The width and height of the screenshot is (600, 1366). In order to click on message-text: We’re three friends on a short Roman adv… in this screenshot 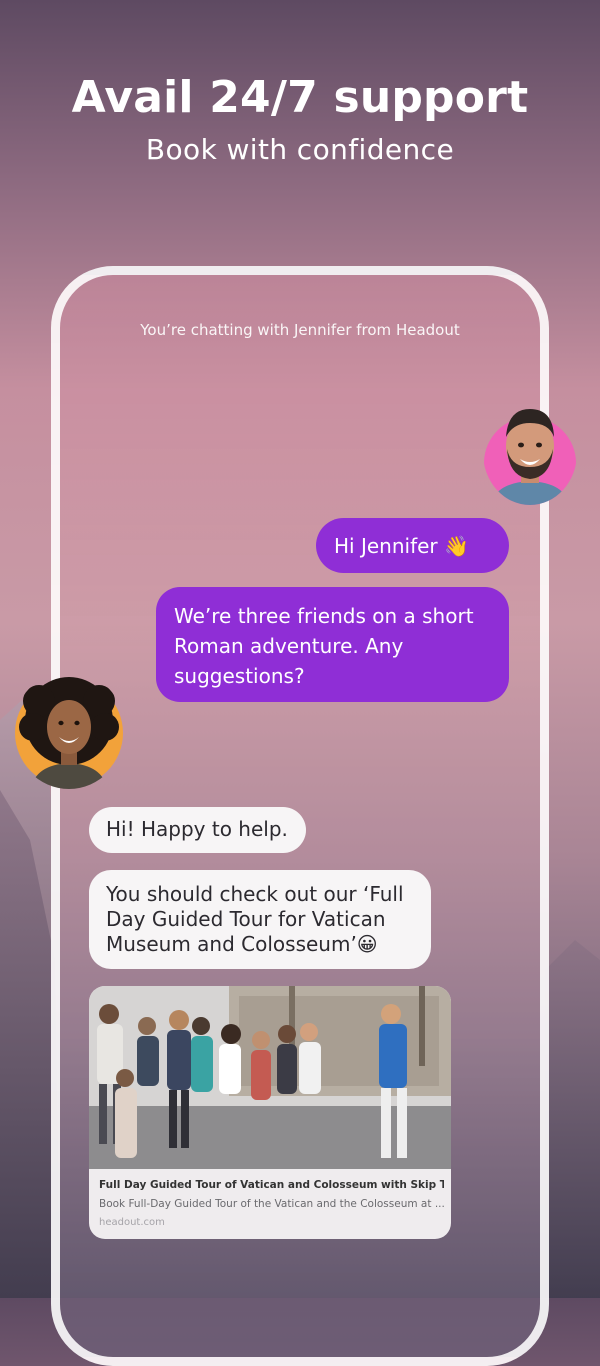, I will do `click(324, 646)`.